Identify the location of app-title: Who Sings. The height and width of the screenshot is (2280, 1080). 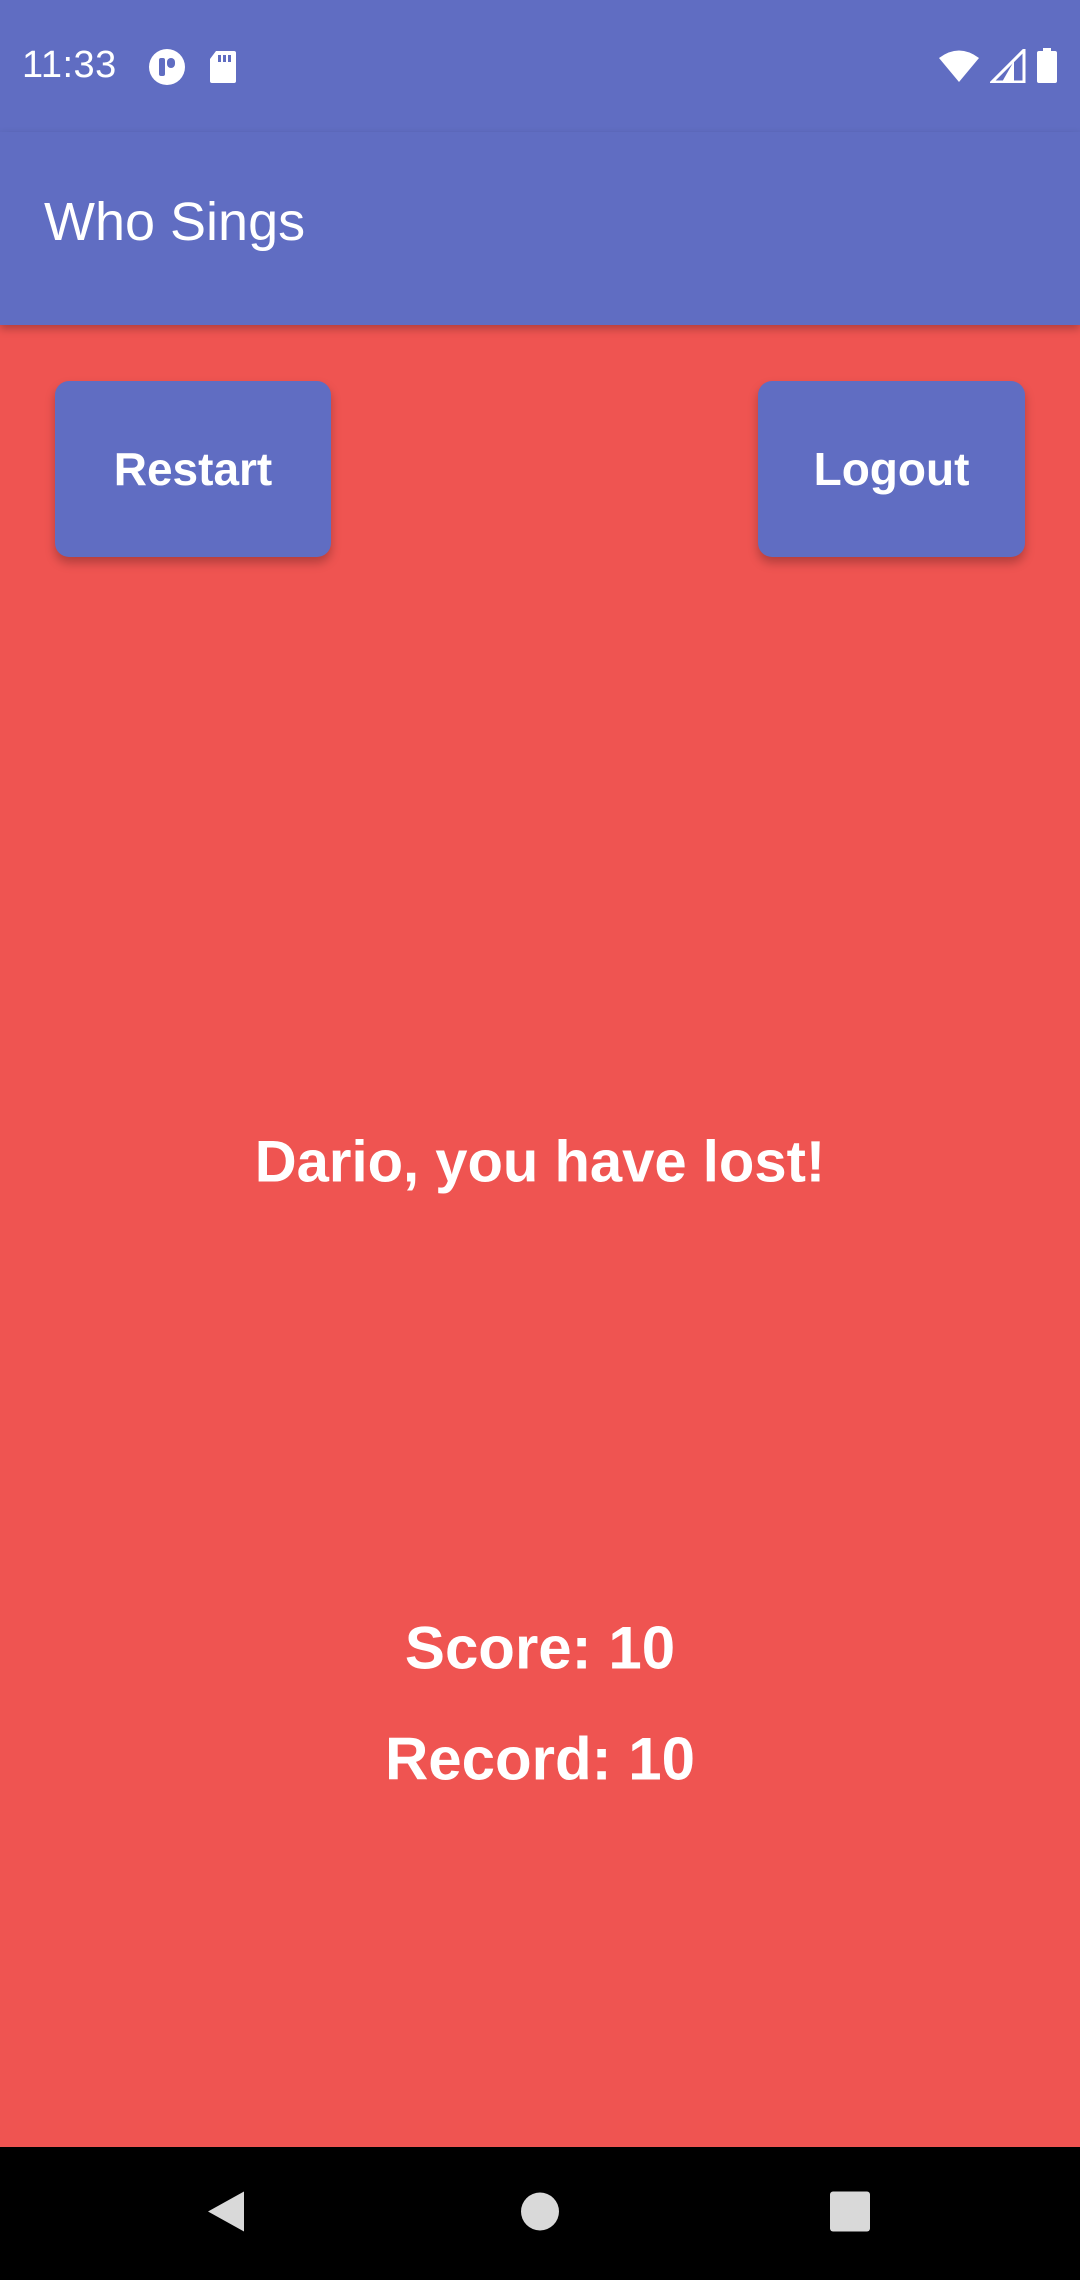
(175, 222).